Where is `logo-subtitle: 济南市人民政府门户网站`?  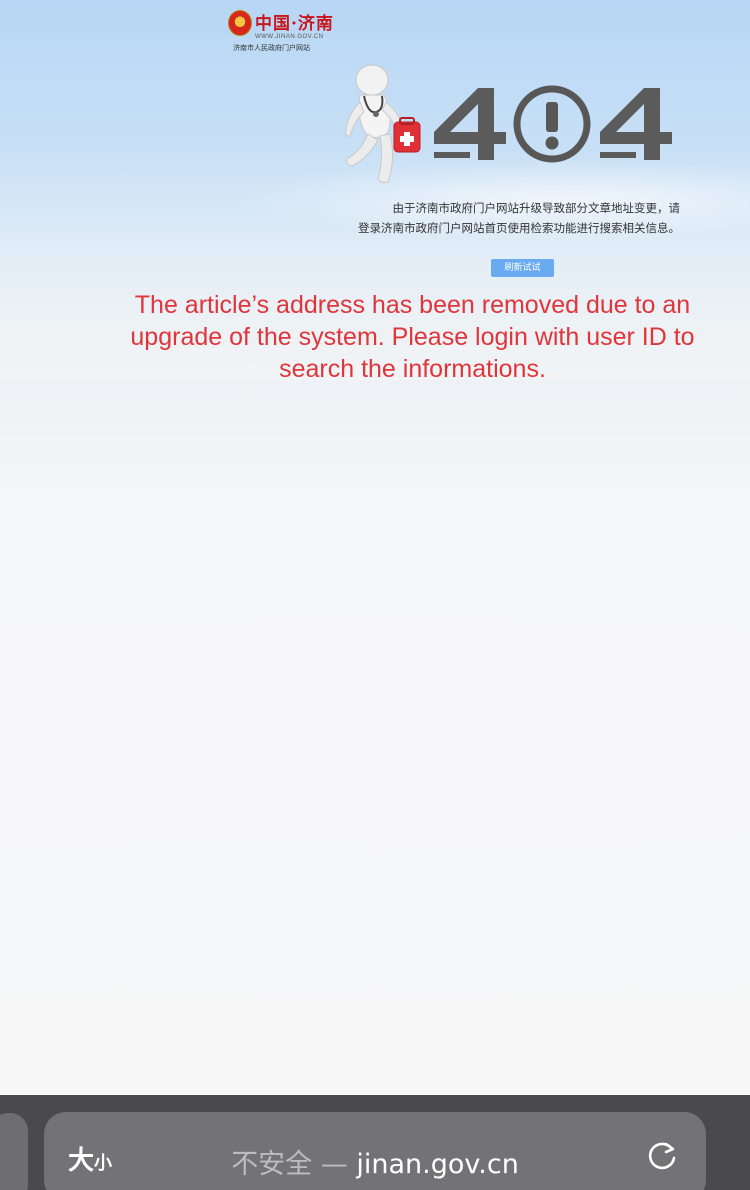
logo-subtitle: 济南市人民政府门户网站 is located at coordinates (271, 48).